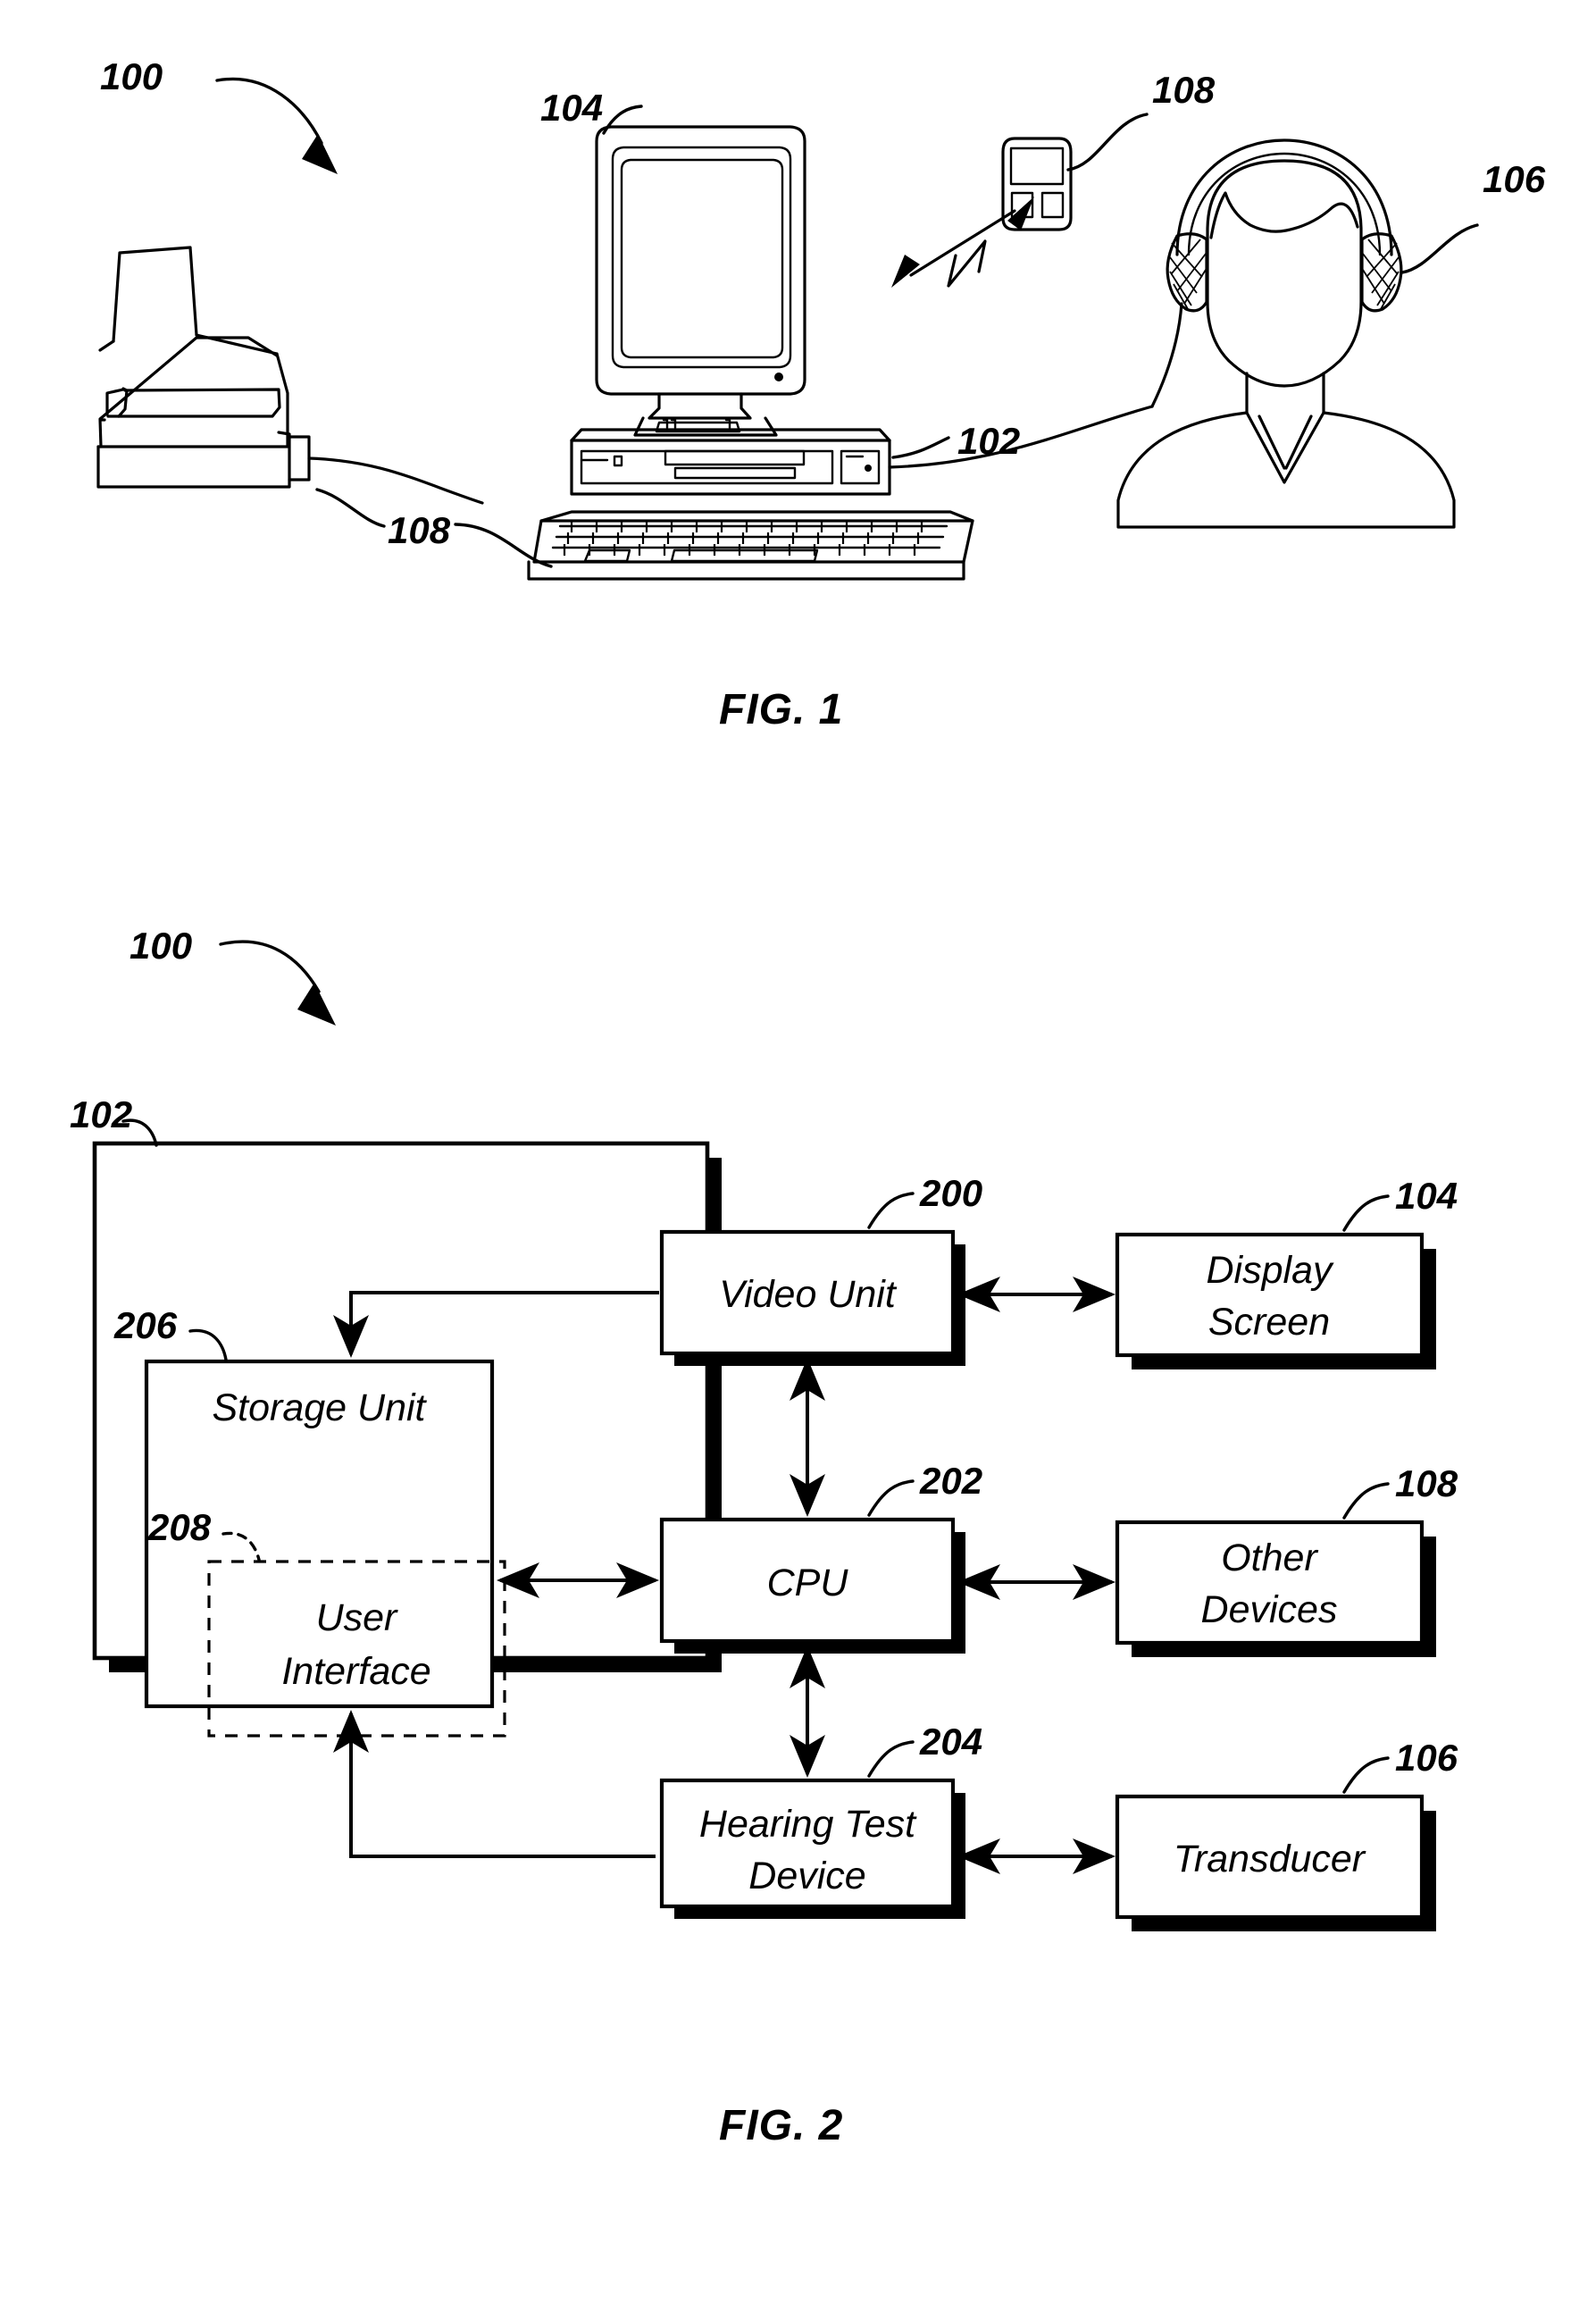 This screenshot has width=1596, height=2303. Describe the element at coordinates (1366, 1213) in the screenshot. I see `callout-104-fig2` at that location.